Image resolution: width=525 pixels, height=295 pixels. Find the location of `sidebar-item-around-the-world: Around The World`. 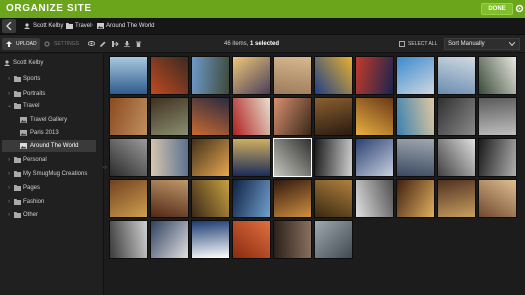

sidebar-item-around-the-world: Around The World is located at coordinates (49, 146).